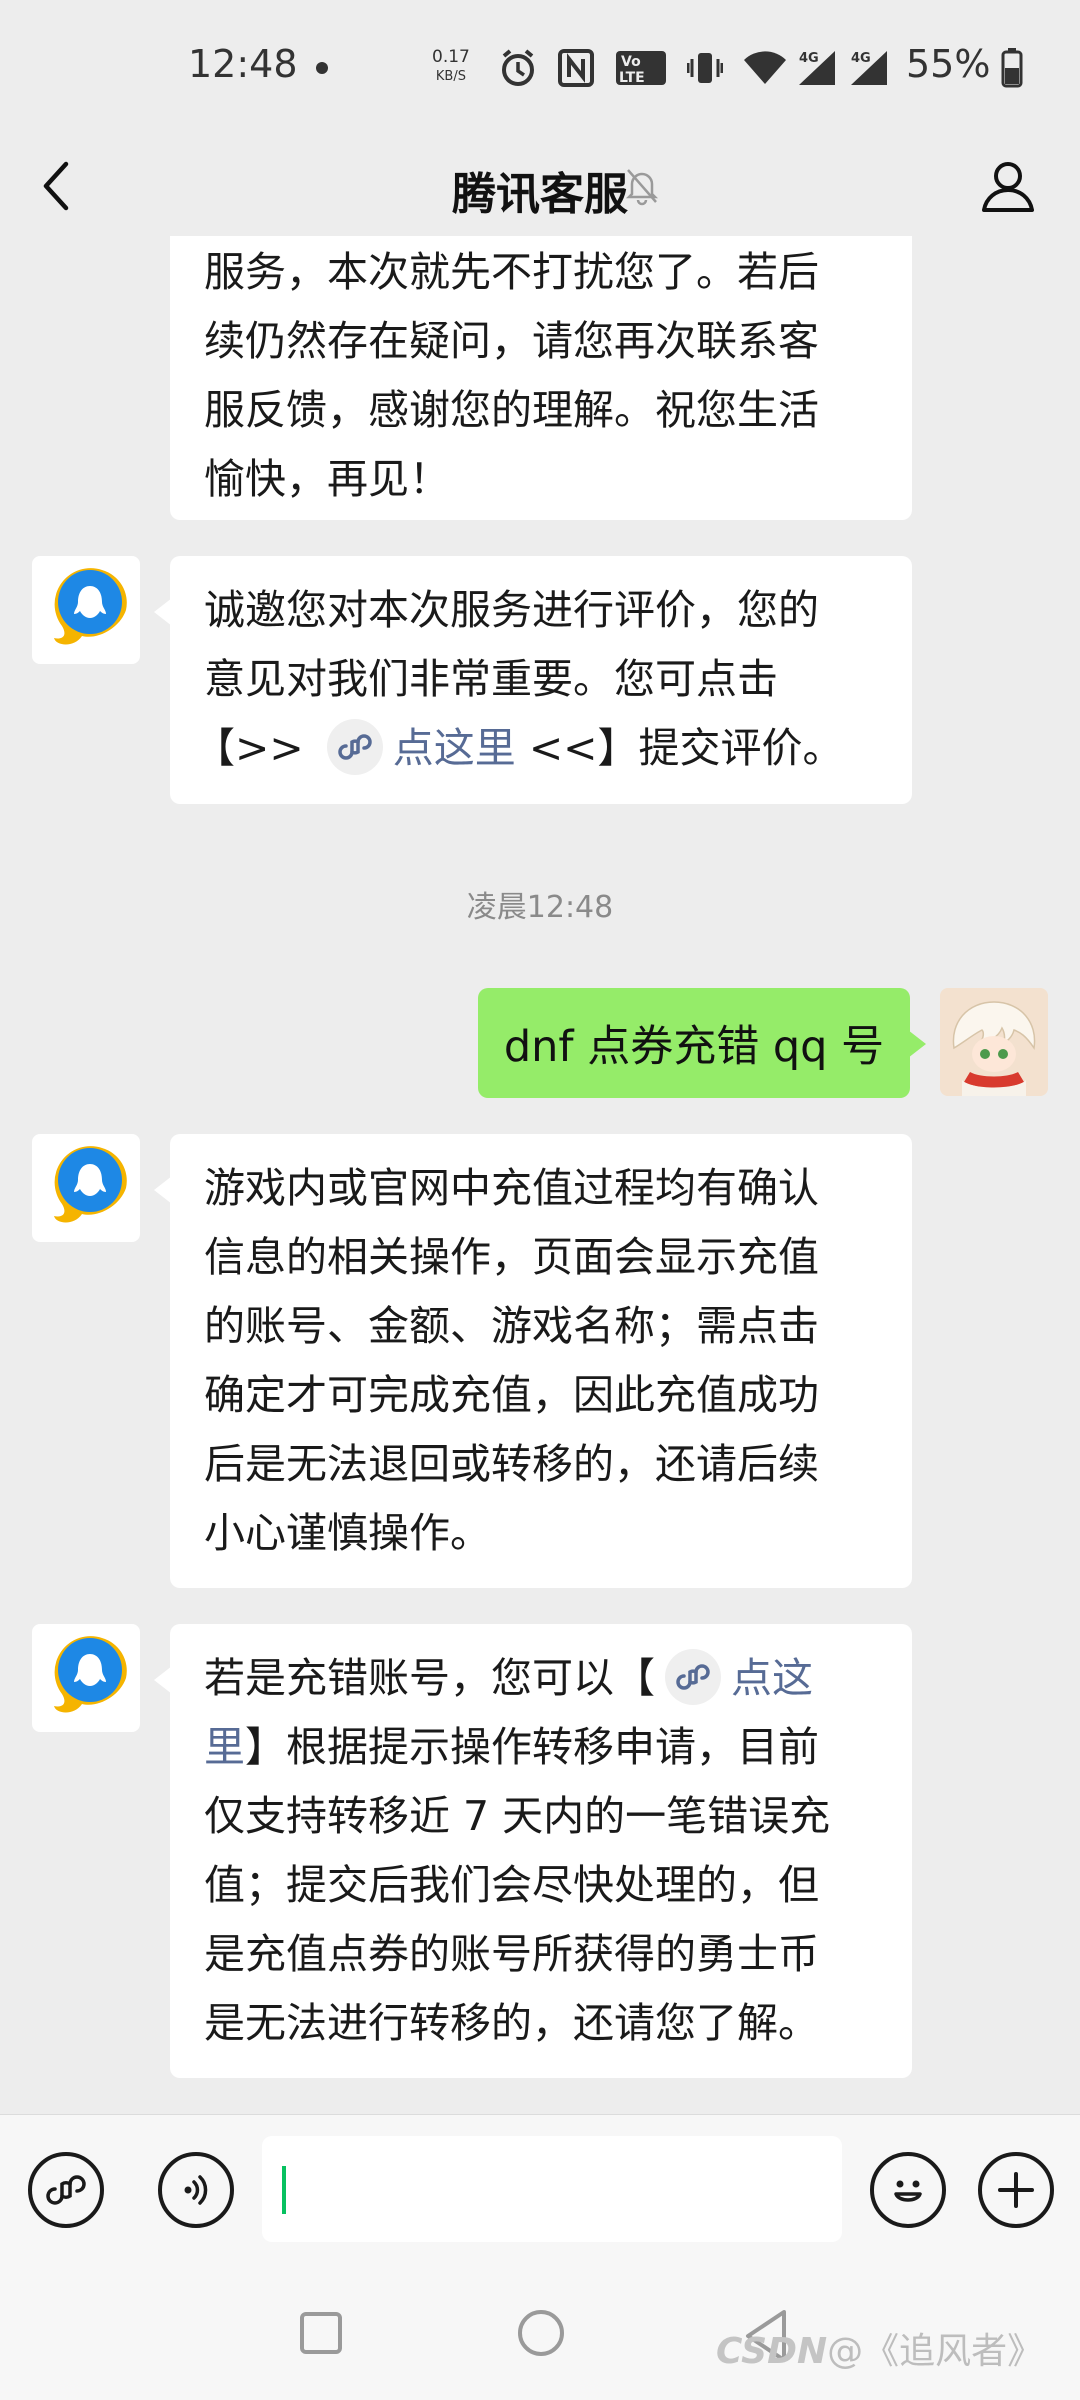  Describe the element at coordinates (511, 610) in the screenshot. I see `message-line: 诚邀您对本次服务进行评价，您的` at that location.